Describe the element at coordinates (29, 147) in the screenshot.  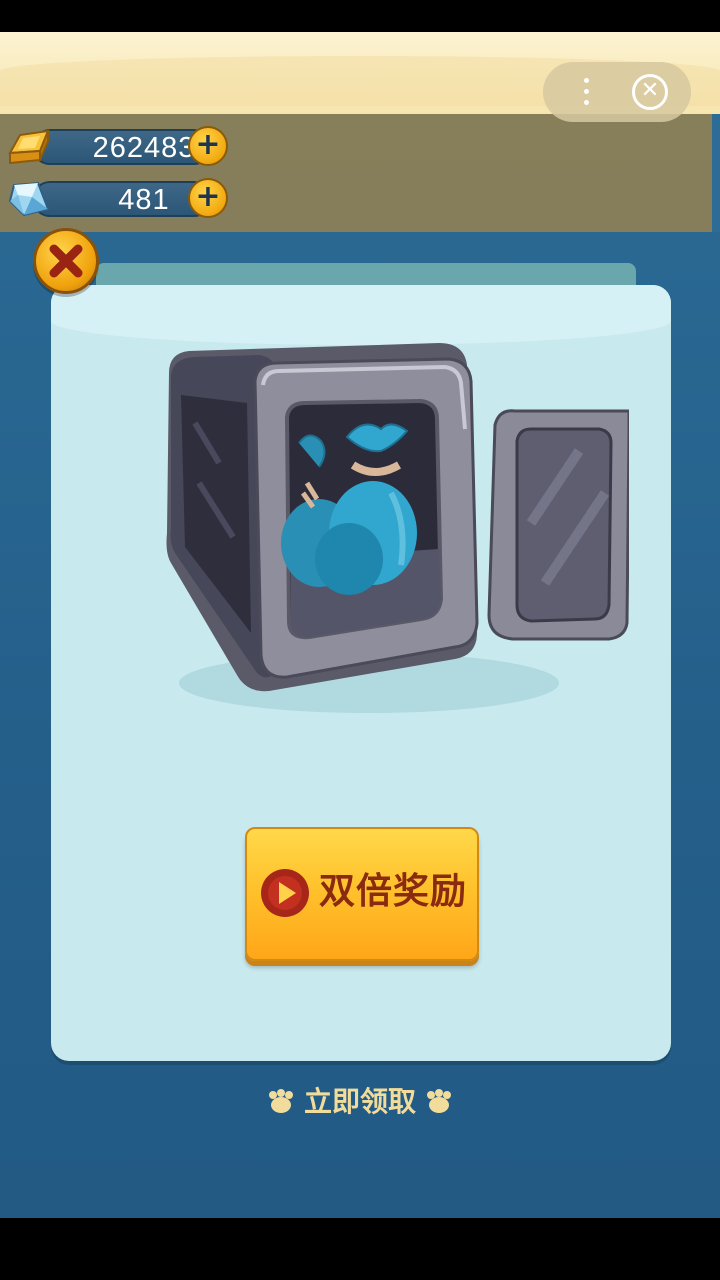
I see `gold-bar-icon` at that location.